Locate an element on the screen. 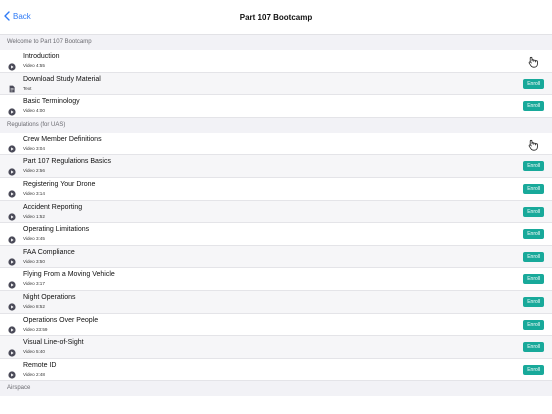 Image resolution: width=552 pixels, height=414 pixels. lesson-subtitle: Video 3:17 is located at coordinates (34, 284).